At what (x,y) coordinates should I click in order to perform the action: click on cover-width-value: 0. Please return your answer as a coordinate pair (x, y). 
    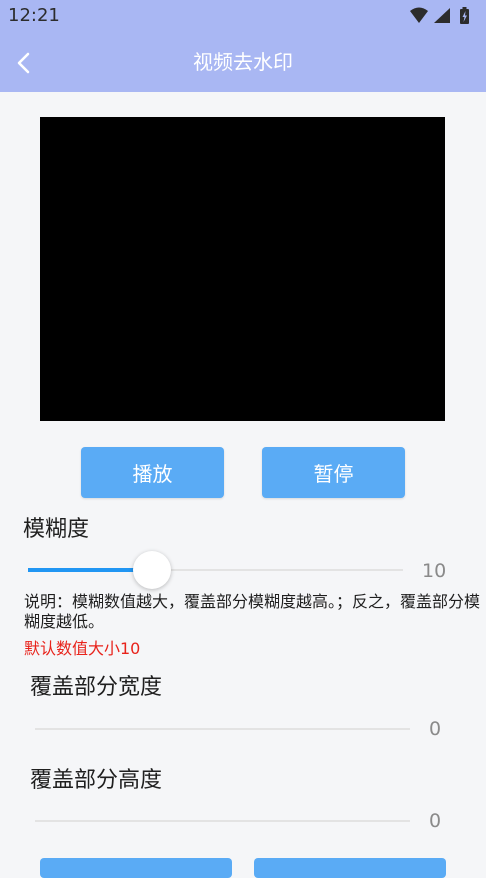
    Looking at the image, I should click on (435, 729).